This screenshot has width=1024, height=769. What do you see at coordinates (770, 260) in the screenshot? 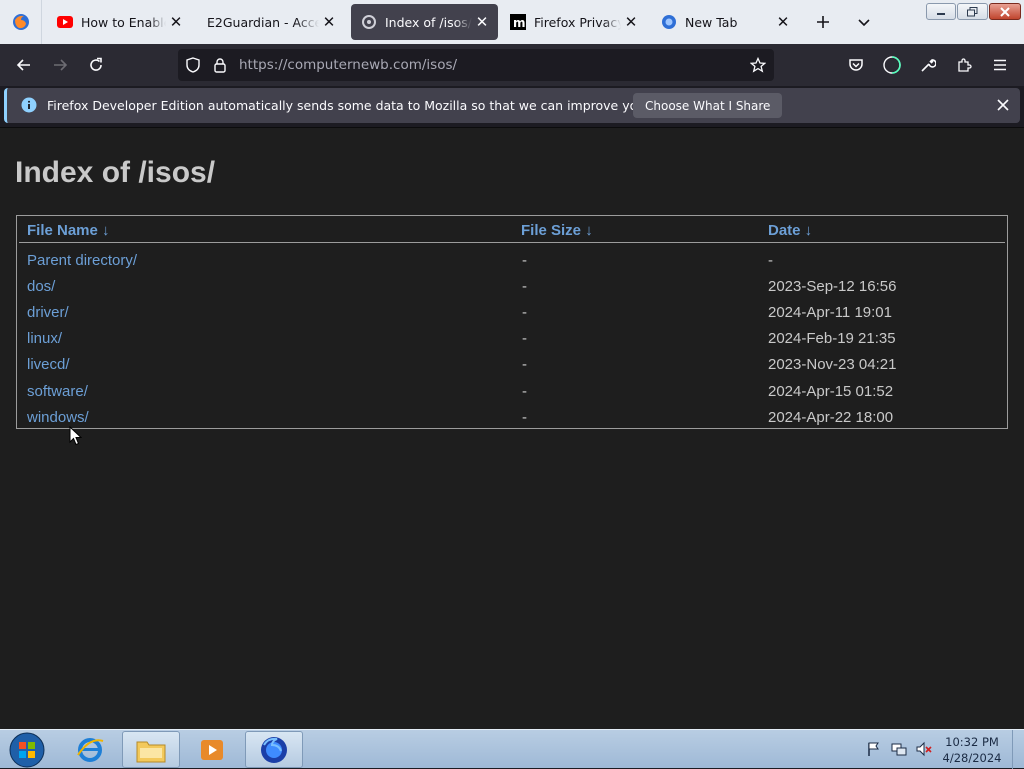
I see `file-date: -` at bounding box center [770, 260].